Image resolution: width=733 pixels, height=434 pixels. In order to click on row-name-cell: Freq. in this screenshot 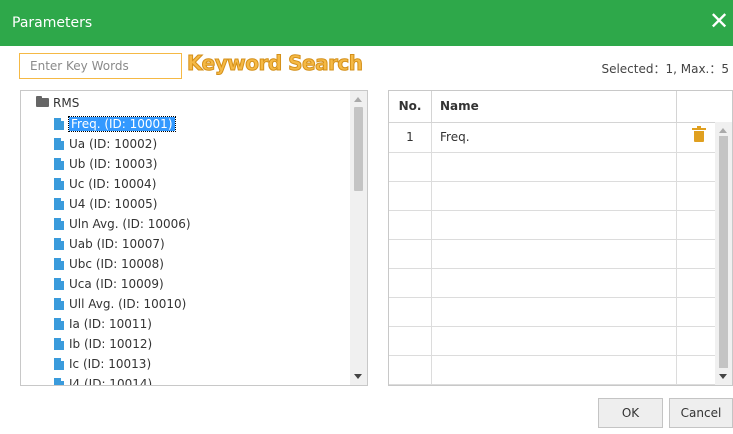, I will do `click(554, 137)`.